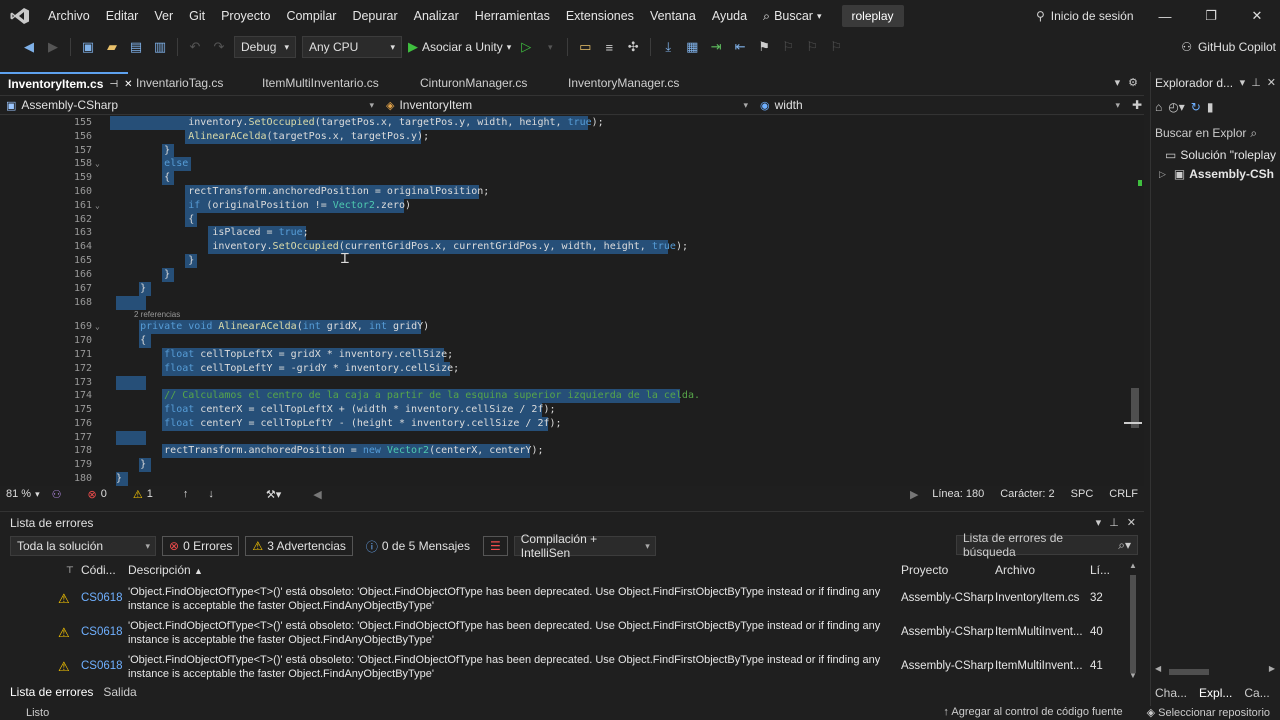 The image size is (1280, 720). I want to click on project-select: ▣ Assembly-CSharp ▾, so click(190, 105).